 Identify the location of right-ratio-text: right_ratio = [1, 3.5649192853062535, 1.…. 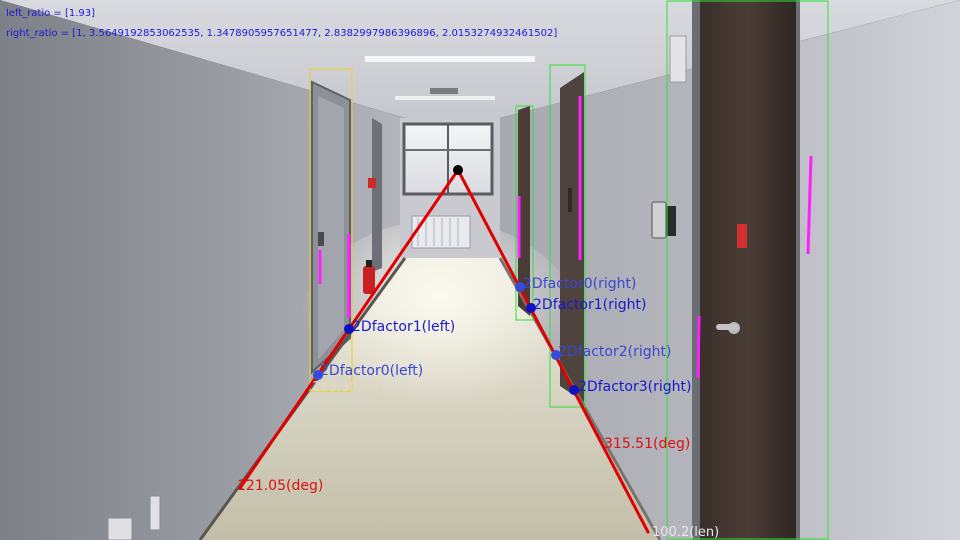
(281, 33).